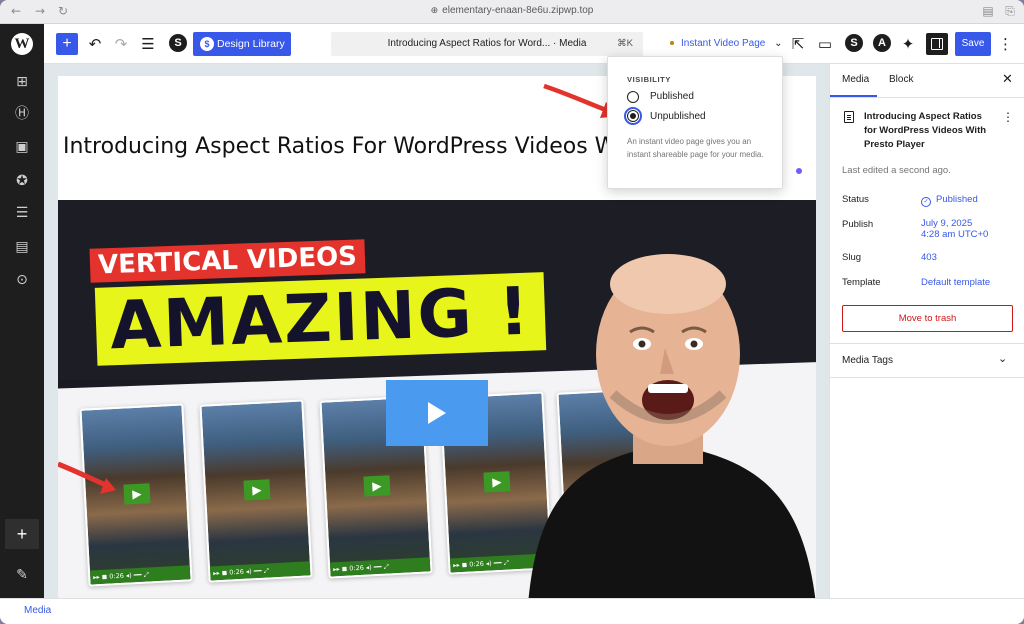 The height and width of the screenshot is (624, 1024). What do you see at coordinates (207, 44) in the screenshot?
I see `design-library-icon: $` at bounding box center [207, 44].